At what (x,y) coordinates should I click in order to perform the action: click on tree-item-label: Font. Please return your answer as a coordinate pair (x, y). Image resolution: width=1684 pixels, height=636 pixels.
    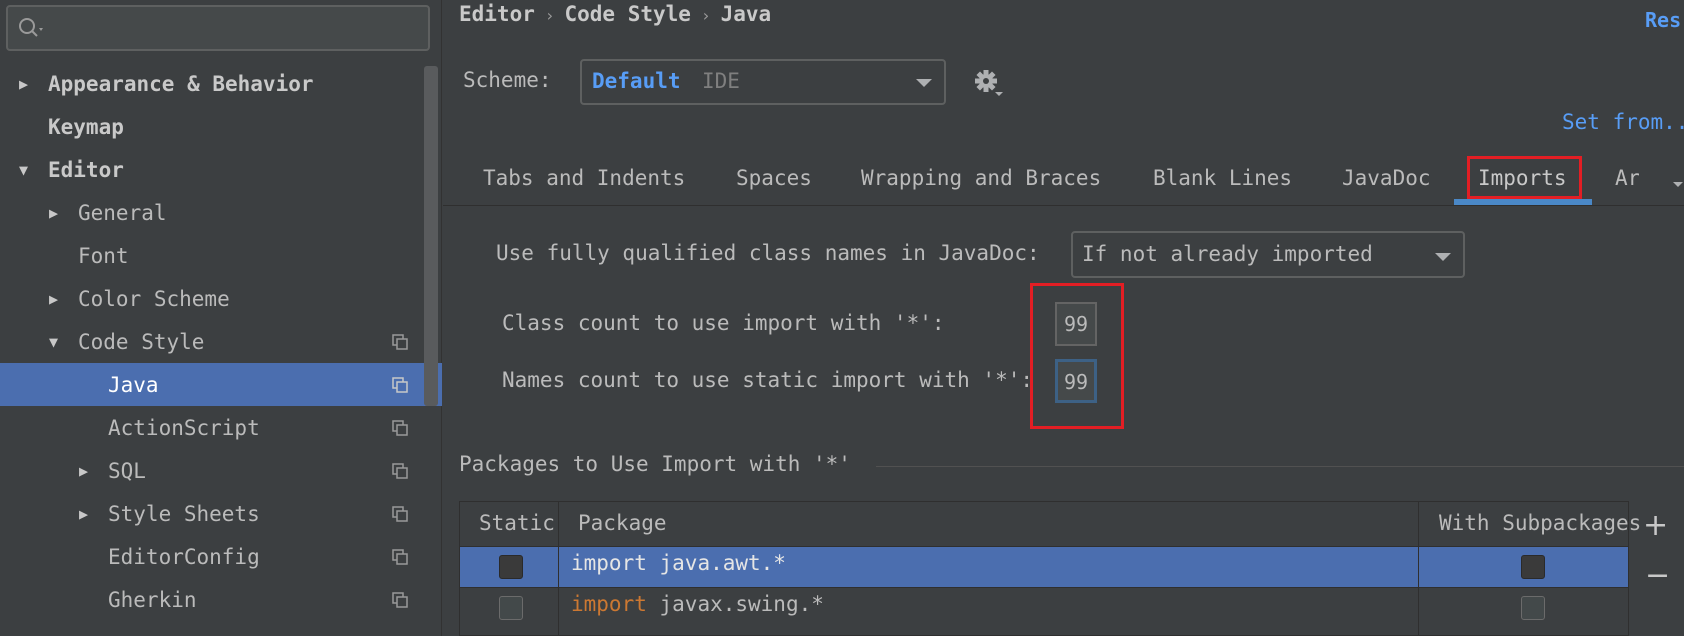
    Looking at the image, I should click on (103, 255).